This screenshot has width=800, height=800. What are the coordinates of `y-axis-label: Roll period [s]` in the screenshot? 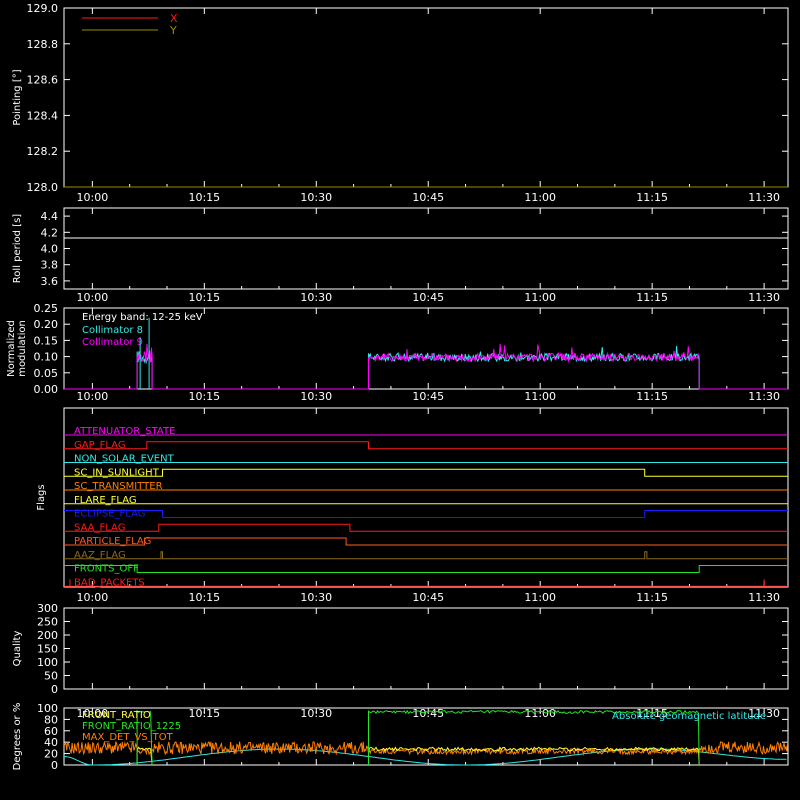 It's located at (17, 248).